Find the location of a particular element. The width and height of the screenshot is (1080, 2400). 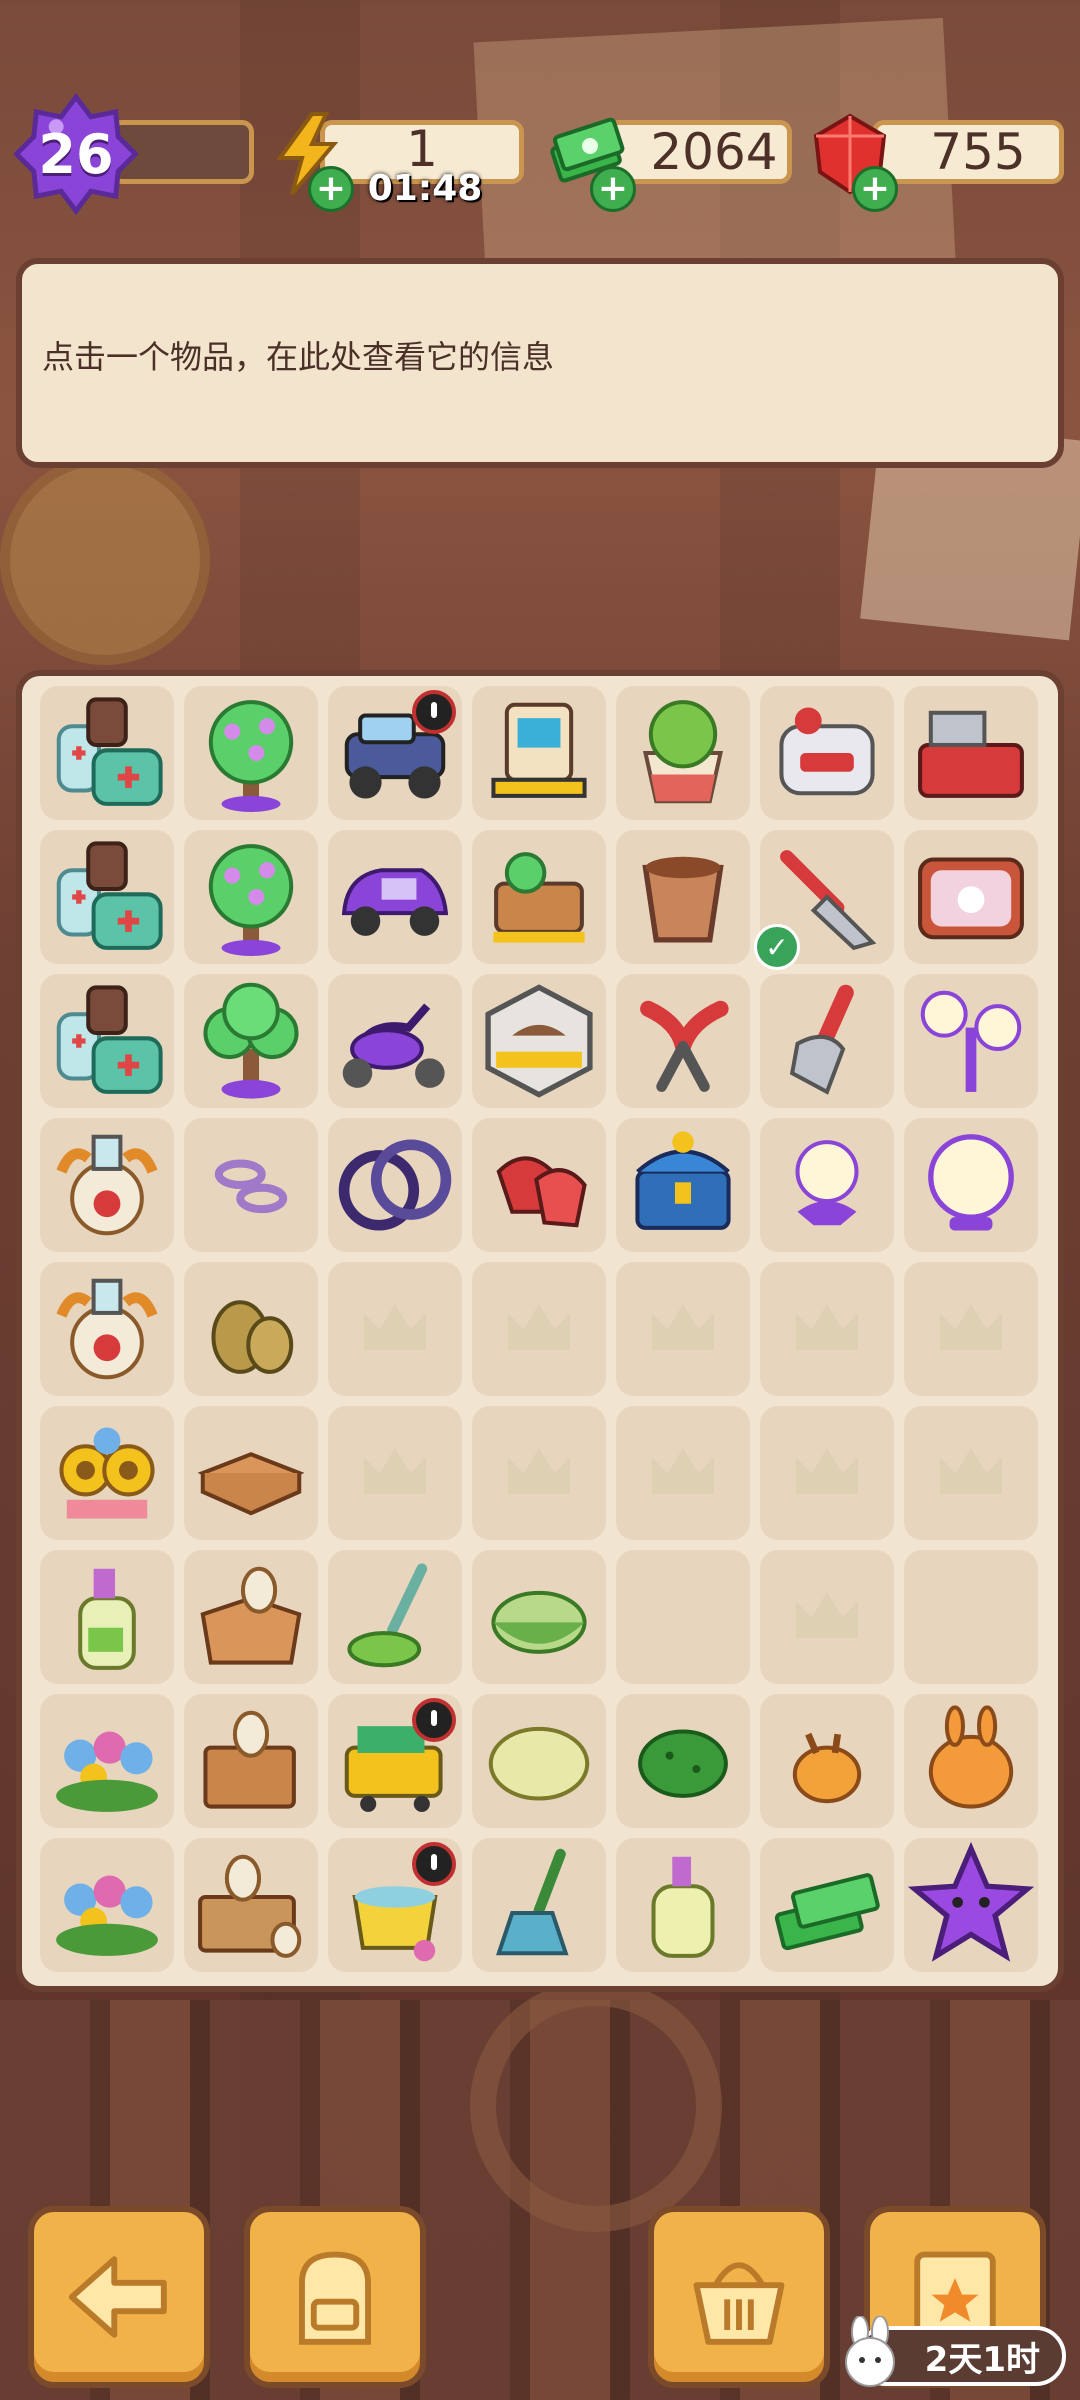

pink-ribbons-icon is located at coordinates (251, 1185).